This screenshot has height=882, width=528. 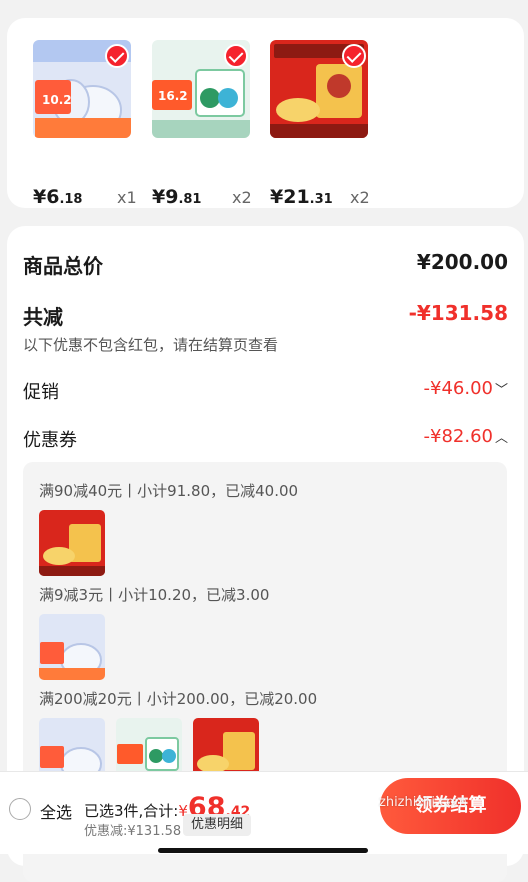 I want to click on discount-amount: 优惠减:¥131.58, so click(x=133, y=831).